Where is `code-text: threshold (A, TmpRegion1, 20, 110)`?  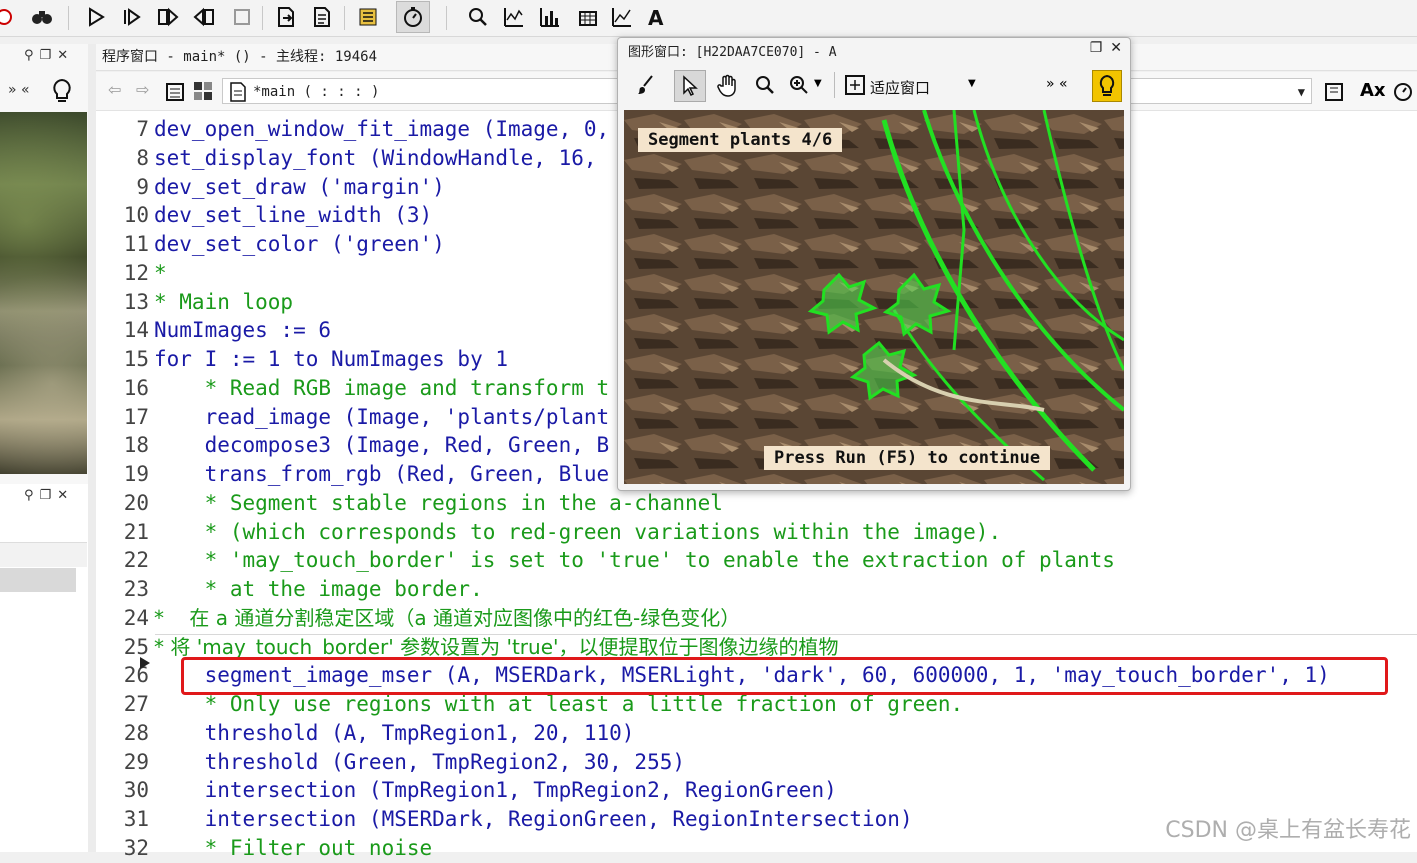
code-text: threshold (A, TmpRegion1, 20, 110) is located at coordinates (394, 732).